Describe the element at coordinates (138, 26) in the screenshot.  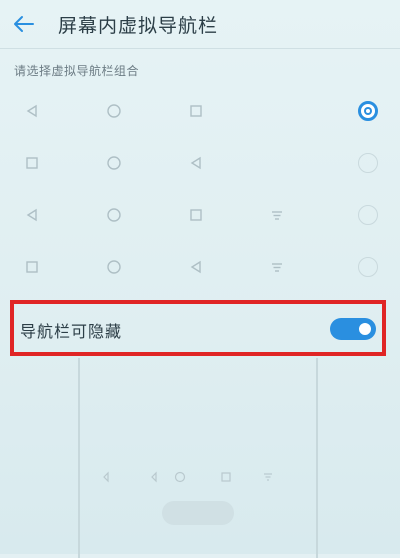
I see `page-title: 屏幕内虚拟导航栏` at that location.